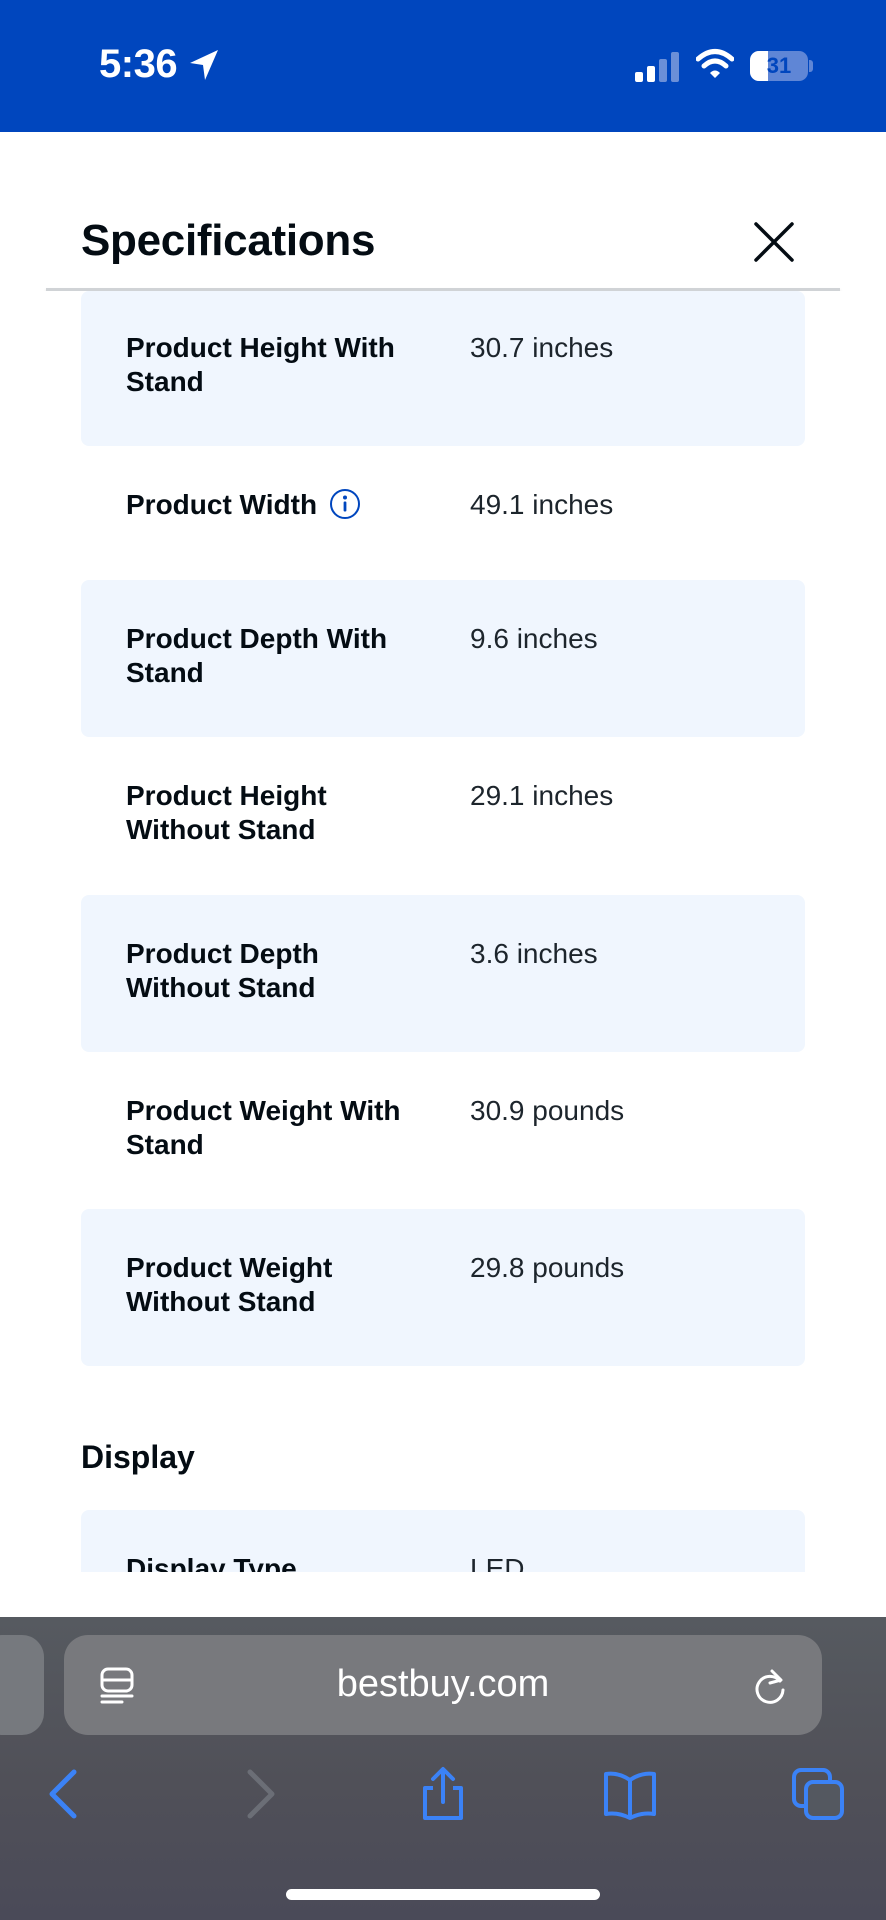  What do you see at coordinates (774, 242) in the screenshot?
I see `close-icon` at bounding box center [774, 242].